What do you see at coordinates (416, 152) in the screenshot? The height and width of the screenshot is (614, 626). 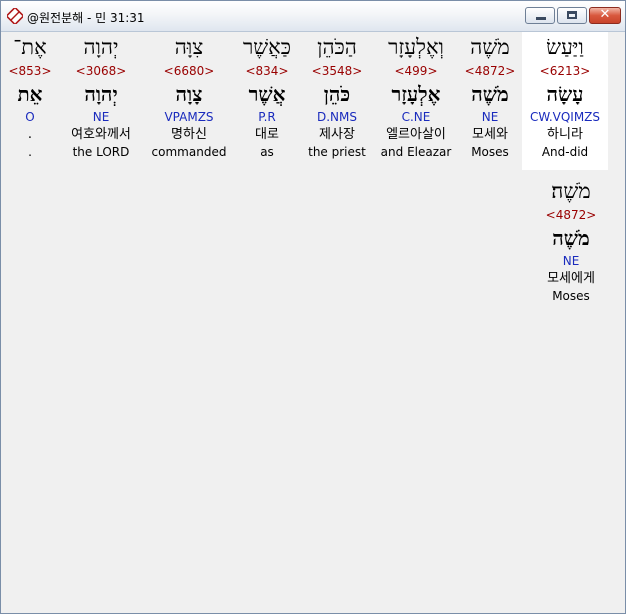 I see `english-gloss: and Eleazar` at bounding box center [416, 152].